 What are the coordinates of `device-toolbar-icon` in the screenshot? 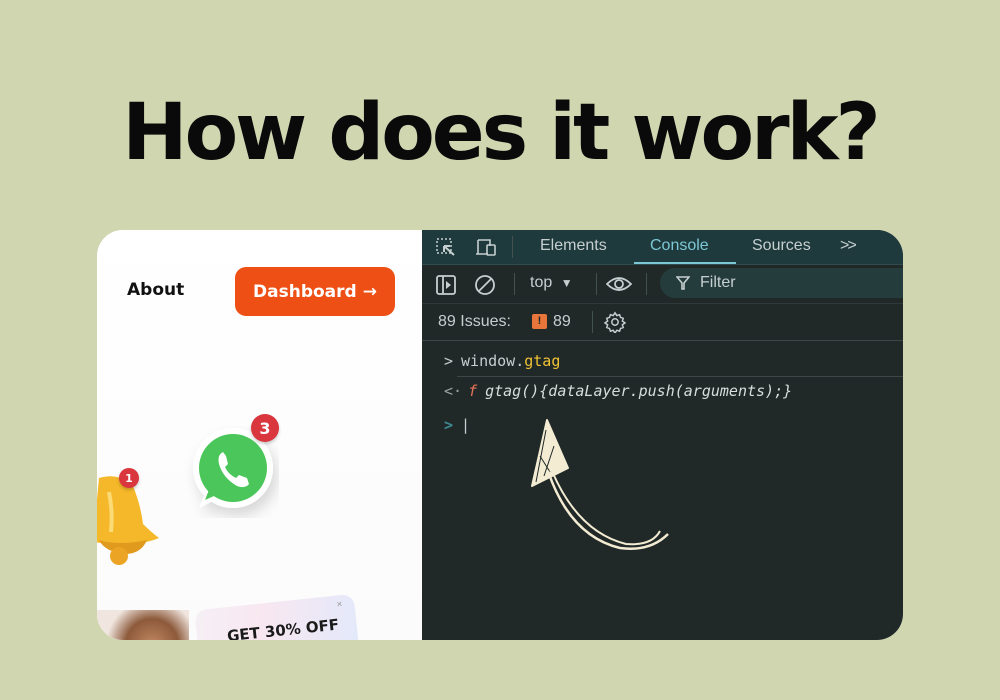 It's located at (486, 247).